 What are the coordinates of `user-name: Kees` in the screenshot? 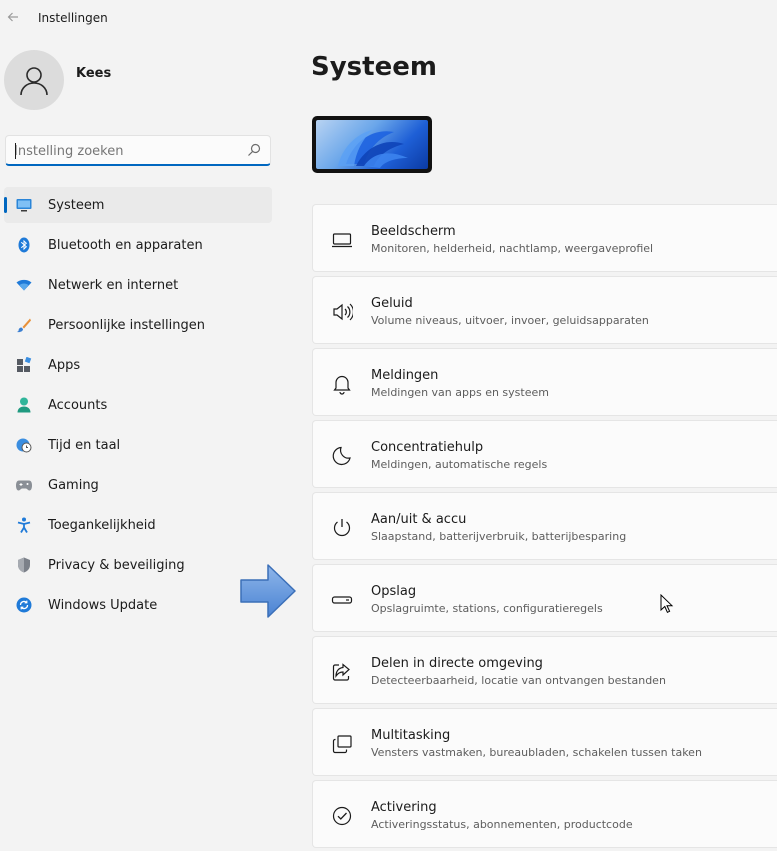 It's located at (94, 73).